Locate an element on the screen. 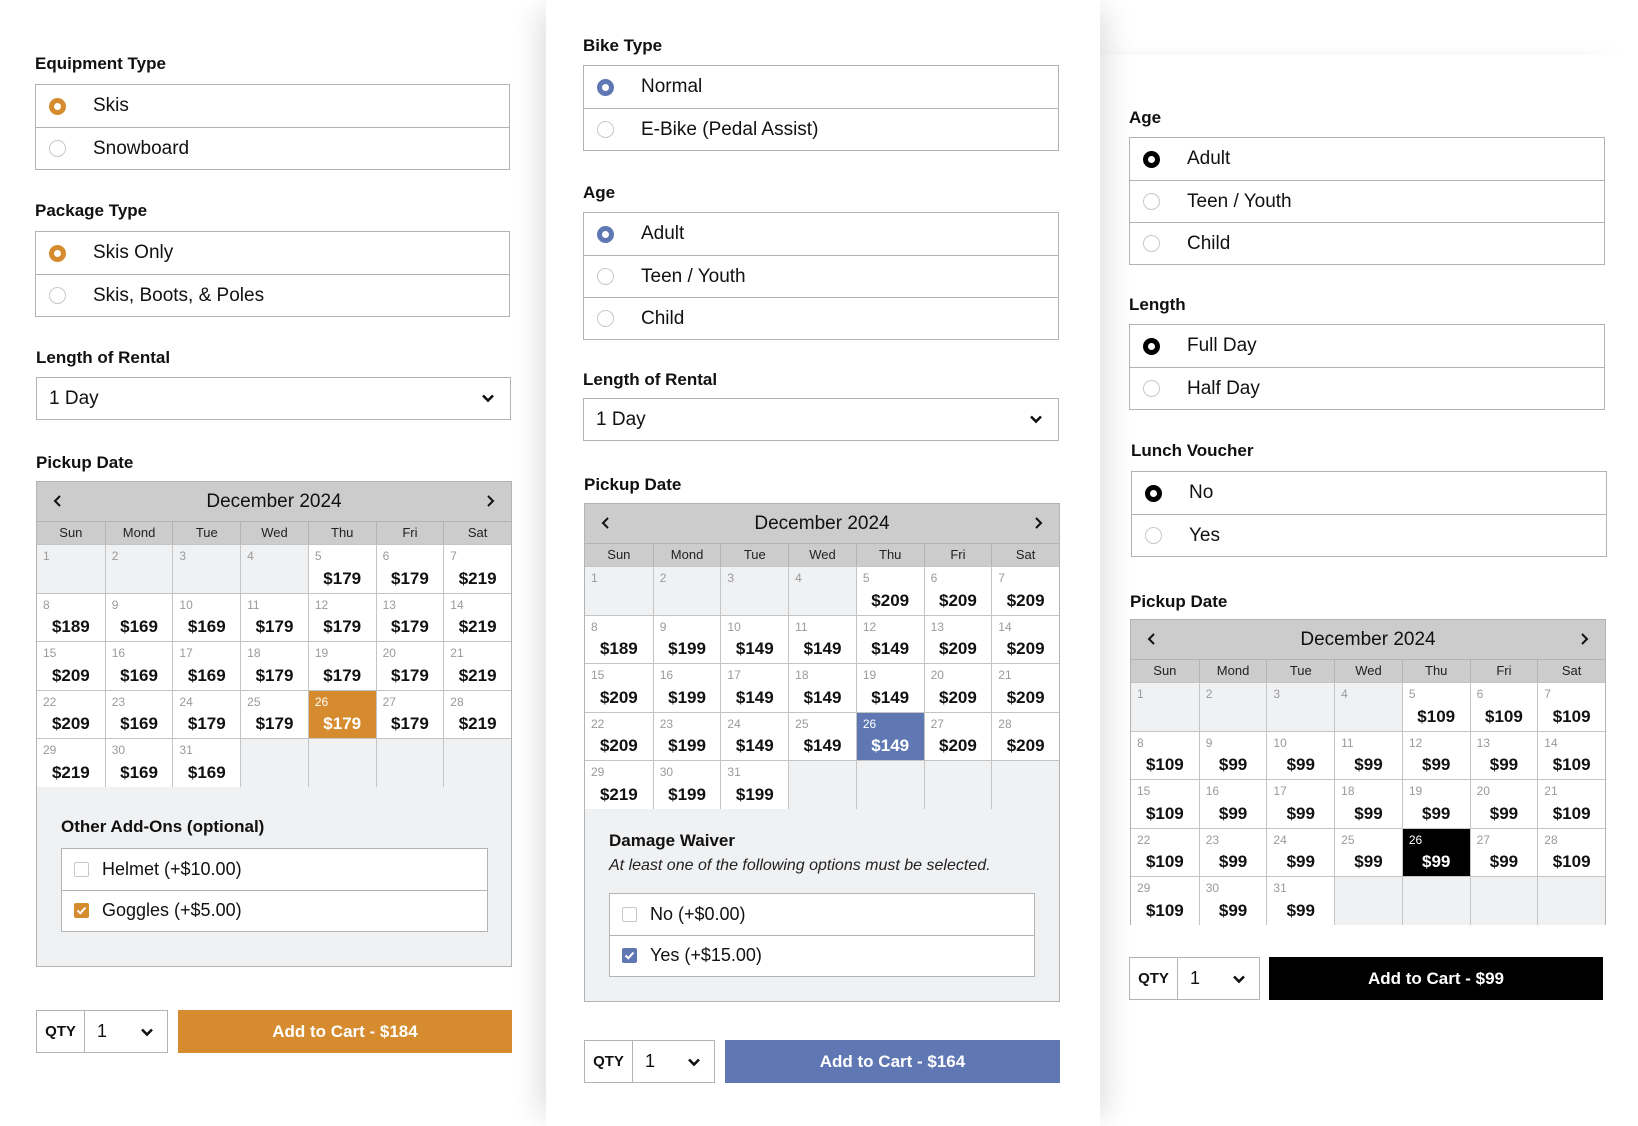 Image resolution: width=1638 pixels, height=1126 pixels. calendar-day: 9 $199 is located at coordinates (686, 638).